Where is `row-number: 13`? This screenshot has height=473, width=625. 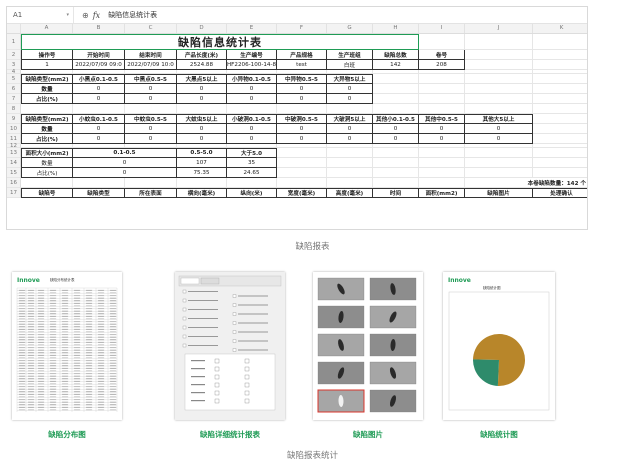 row-number: 13 is located at coordinates (14, 153).